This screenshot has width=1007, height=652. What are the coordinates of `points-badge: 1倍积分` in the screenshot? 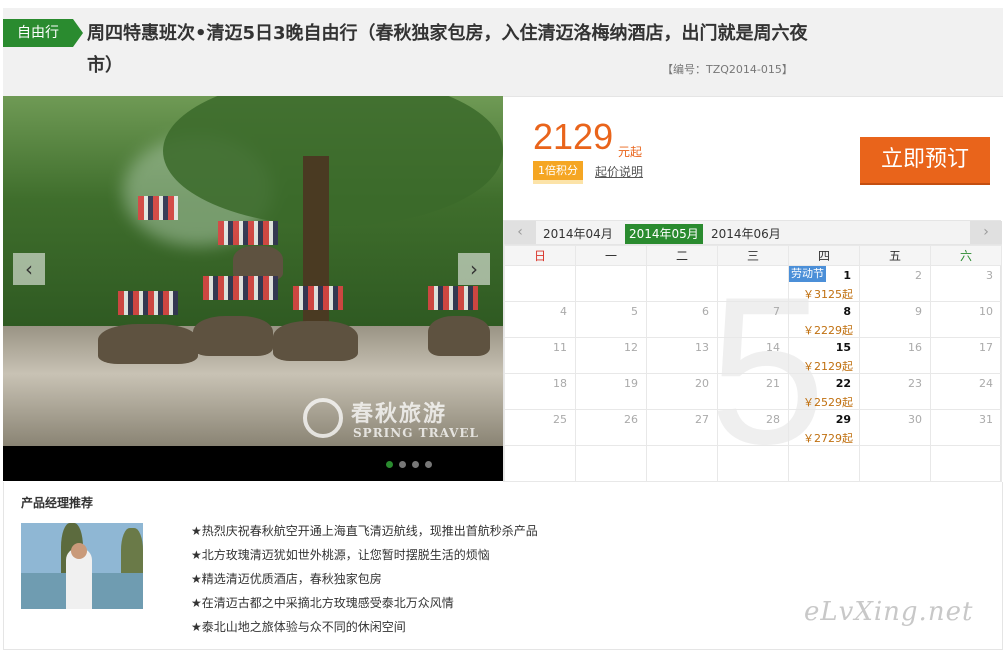 It's located at (558, 172).